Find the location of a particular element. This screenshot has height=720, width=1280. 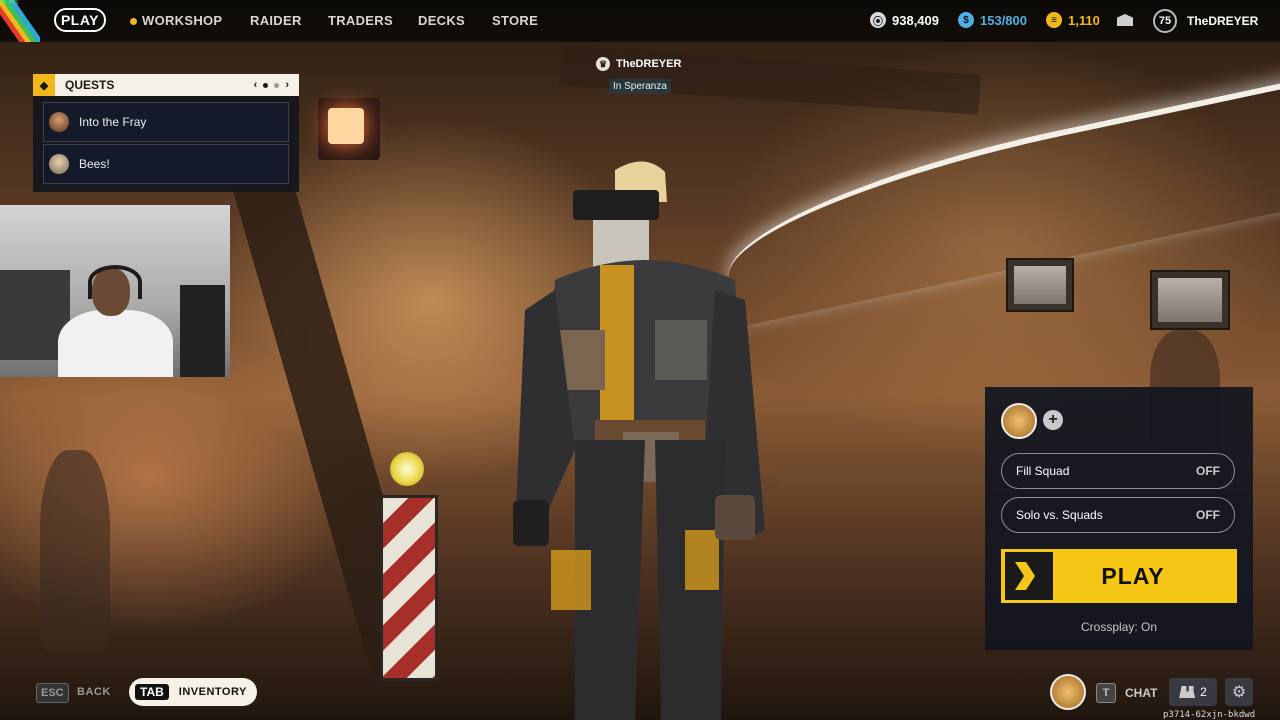

credits-balance: ≡ 1,110 is located at coordinates (1073, 20).